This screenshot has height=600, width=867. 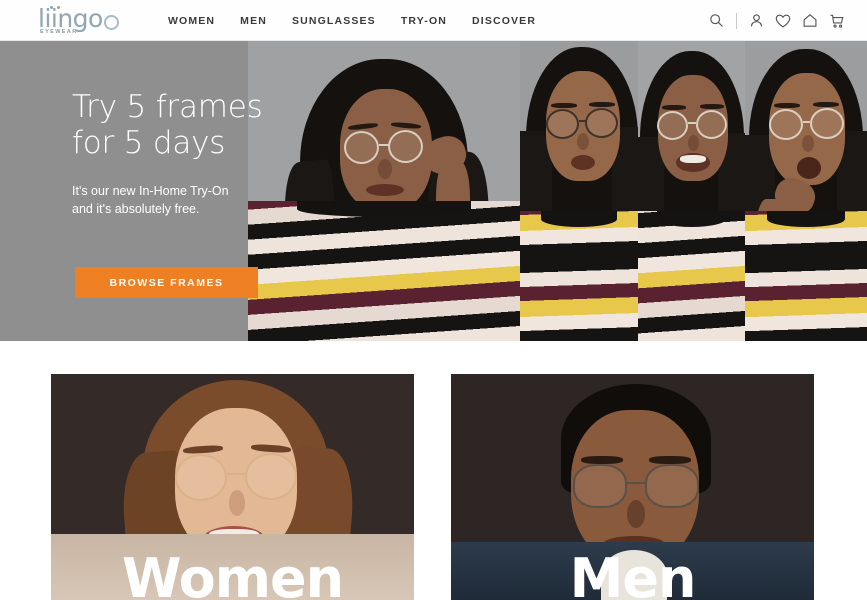 What do you see at coordinates (837, 21) in the screenshot?
I see `shopping-cart-icon` at bounding box center [837, 21].